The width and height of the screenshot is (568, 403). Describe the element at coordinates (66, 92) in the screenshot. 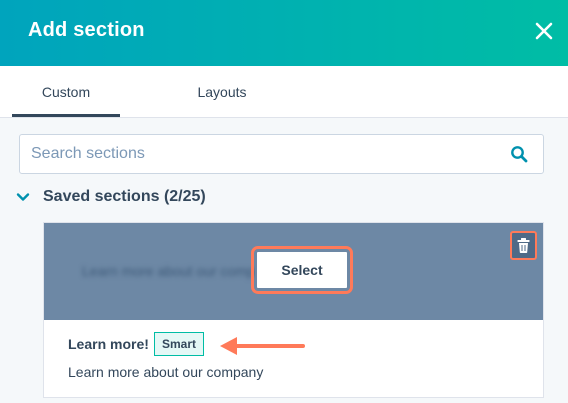

I see `tab-custom: Custom` at that location.